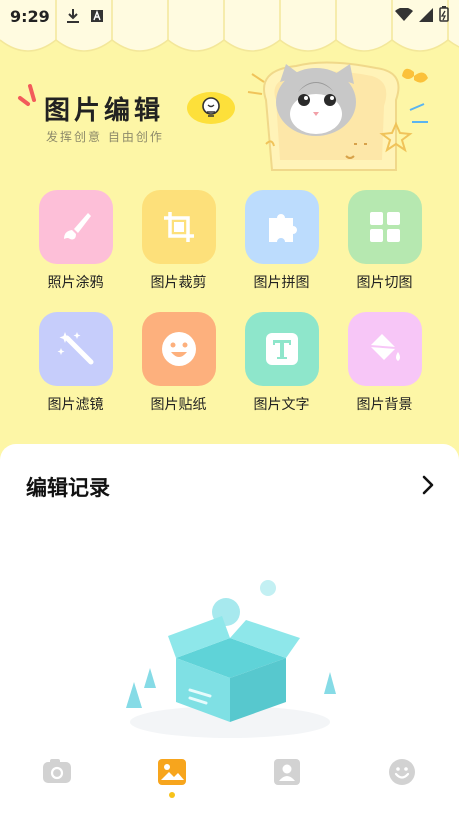  Describe the element at coordinates (178, 283) in the screenshot. I see `tool-label: 图片裁剪` at that location.